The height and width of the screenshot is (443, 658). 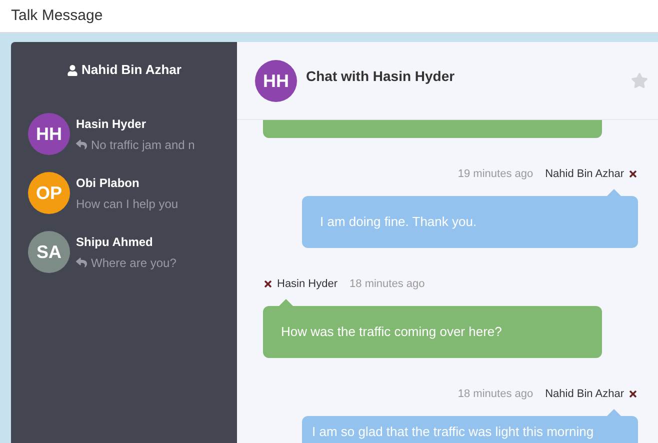 What do you see at coordinates (112, 124) in the screenshot?
I see `contact-name: Hasin Hyder` at bounding box center [112, 124].